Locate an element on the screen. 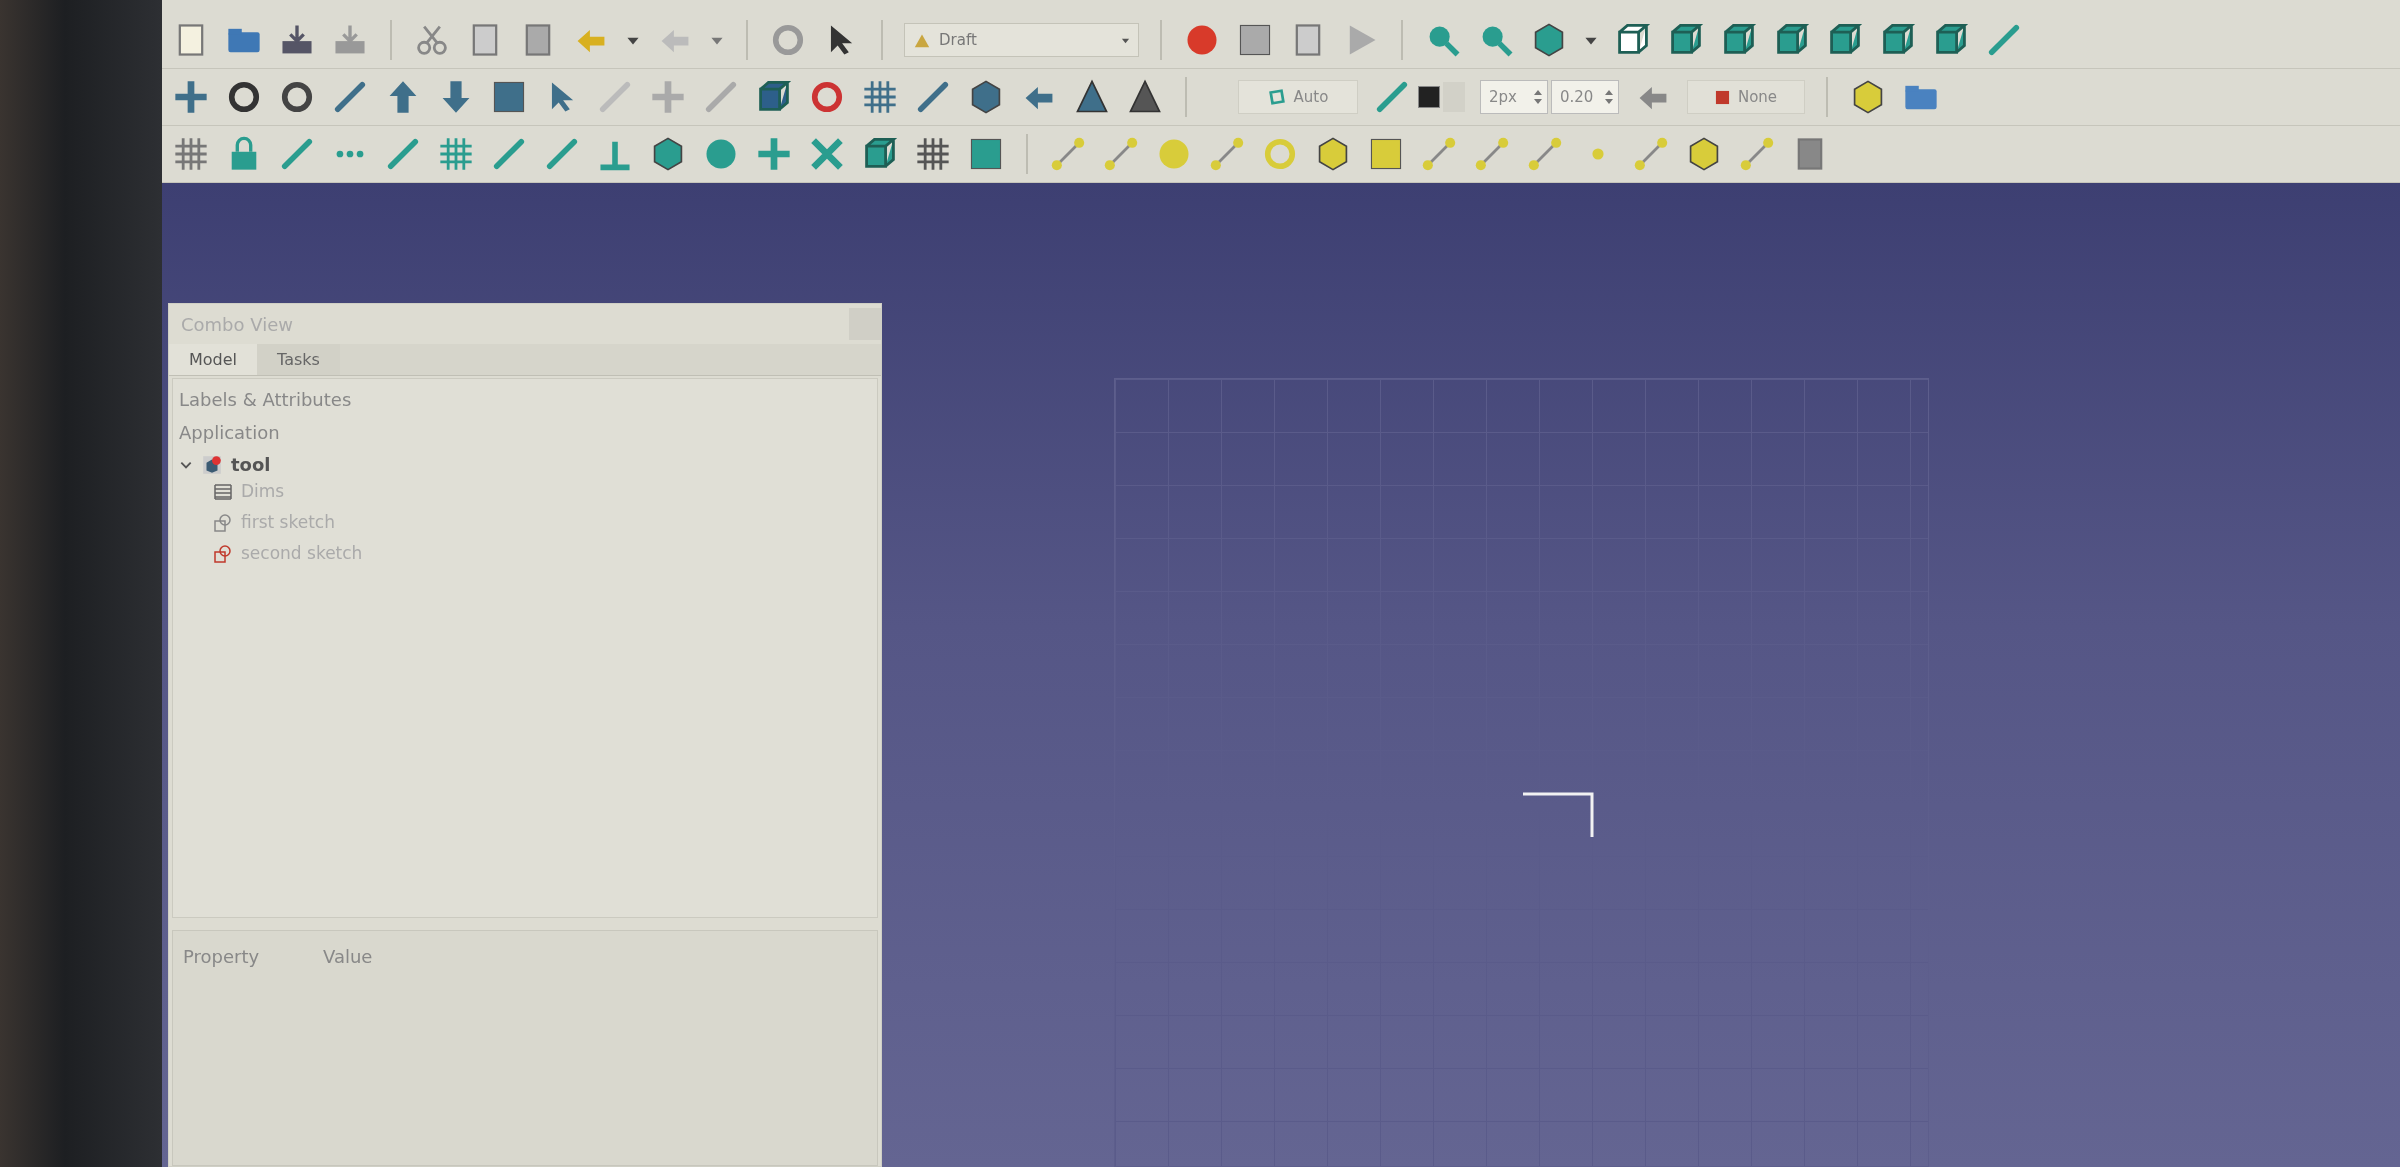 This screenshot has width=2400, height=1167. tree-header: Labels & Attributes is located at coordinates (266, 400).